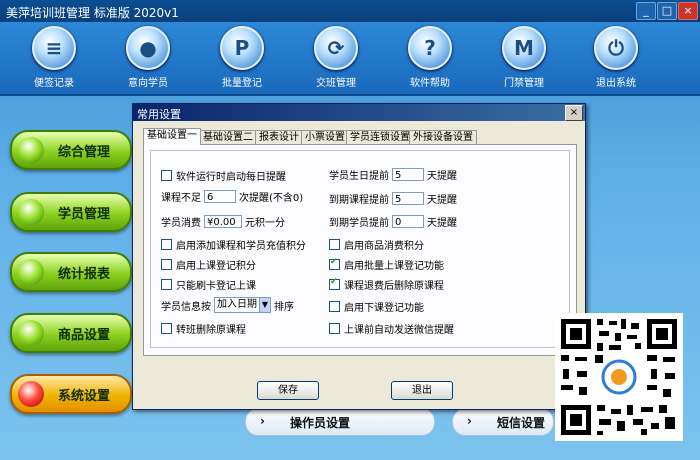  What do you see at coordinates (376, 244) in the screenshot?
I see `goods-points-option: 启用商品消费积分` at bounding box center [376, 244].